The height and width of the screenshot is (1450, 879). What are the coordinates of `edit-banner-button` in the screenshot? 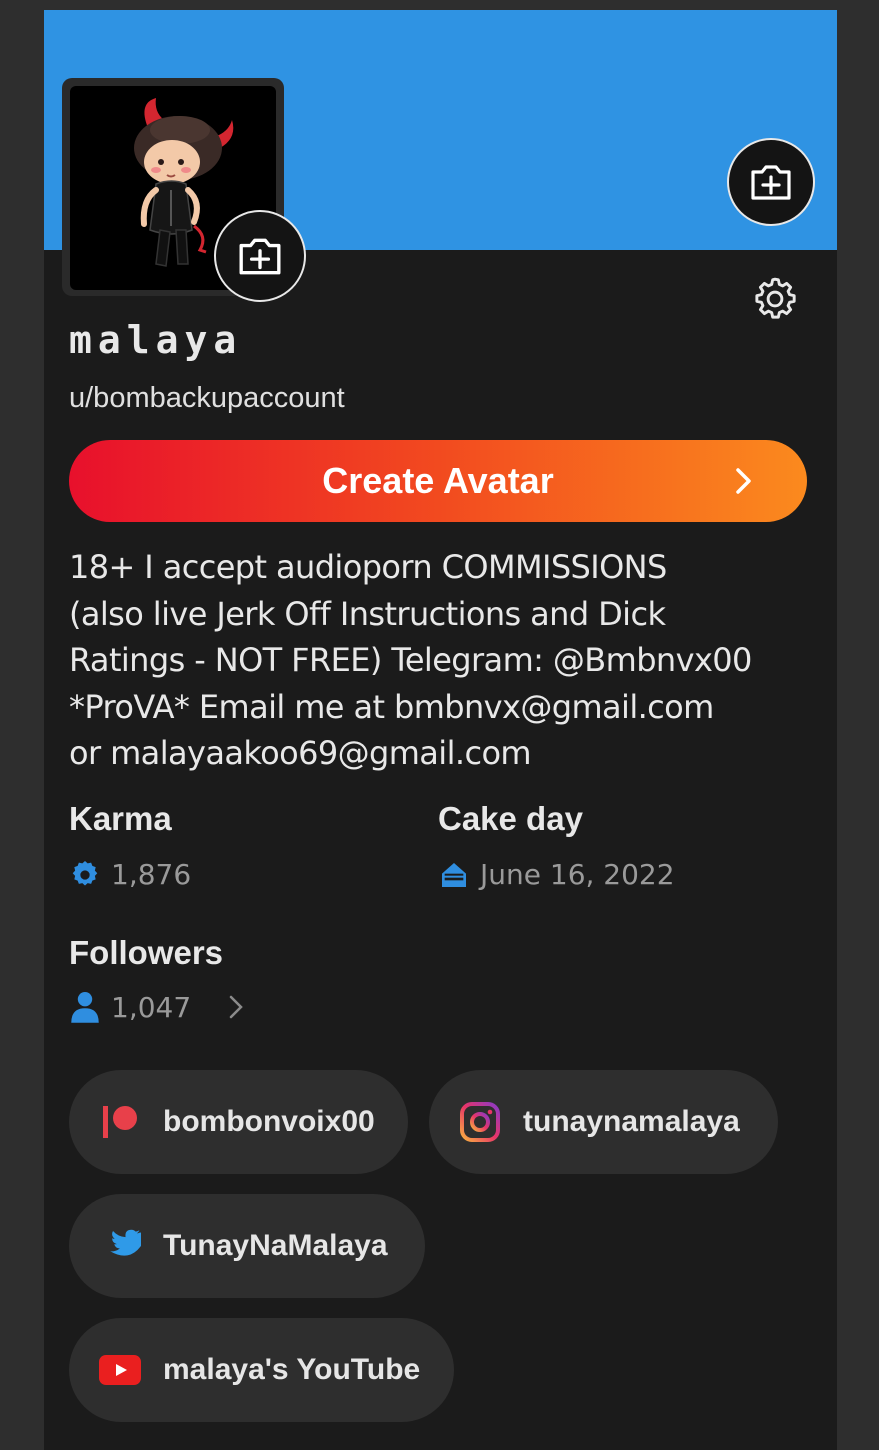 It's located at (771, 182).